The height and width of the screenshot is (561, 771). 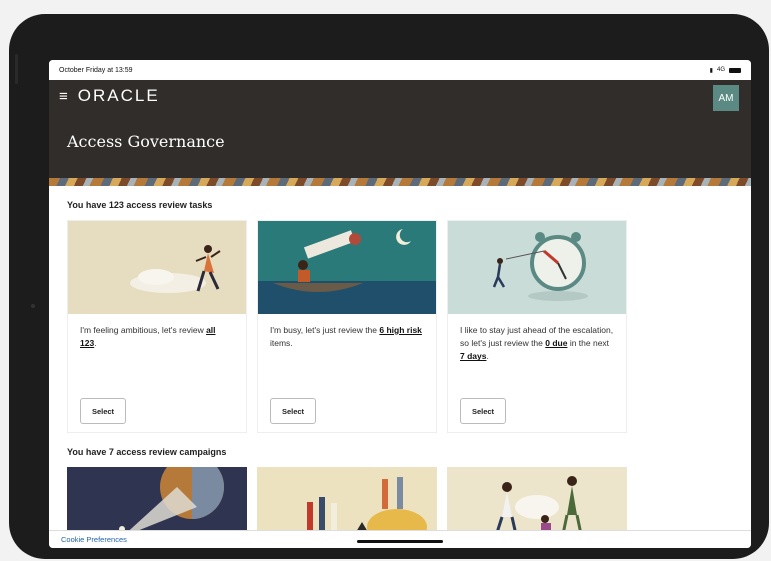 What do you see at coordinates (473, 356) in the screenshot?
I see `link-seven-days: 7 days` at bounding box center [473, 356].